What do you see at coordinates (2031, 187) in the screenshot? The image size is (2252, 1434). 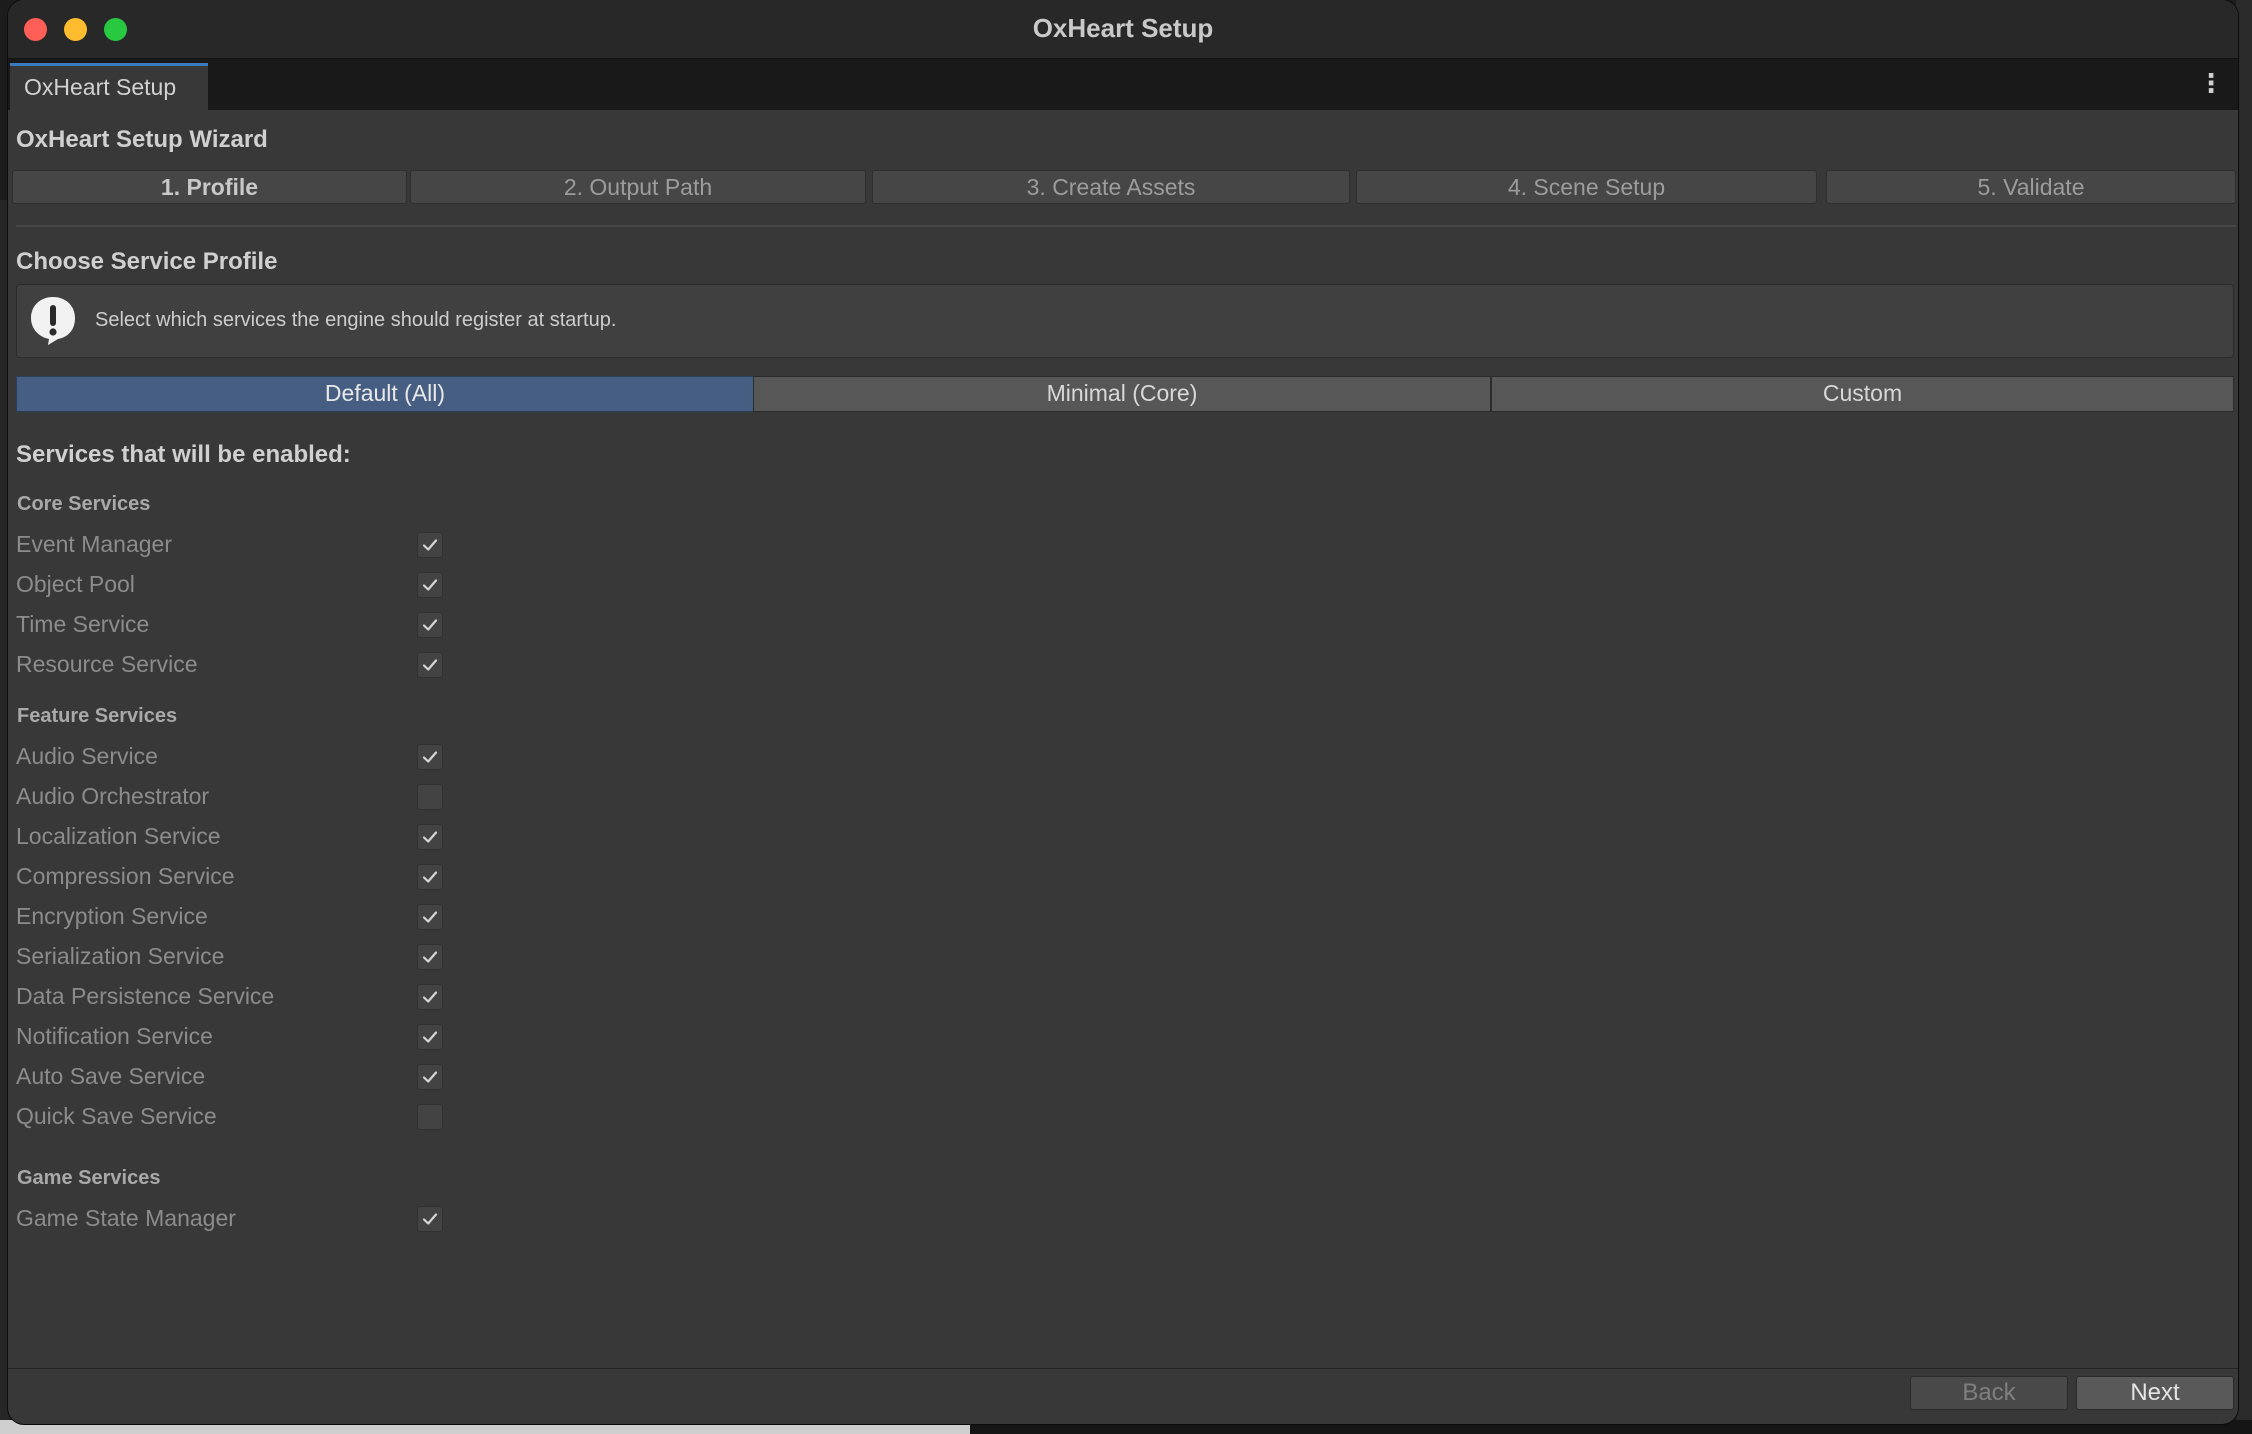 I see `wizard-step-5: 5. Validate` at bounding box center [2031, 187].